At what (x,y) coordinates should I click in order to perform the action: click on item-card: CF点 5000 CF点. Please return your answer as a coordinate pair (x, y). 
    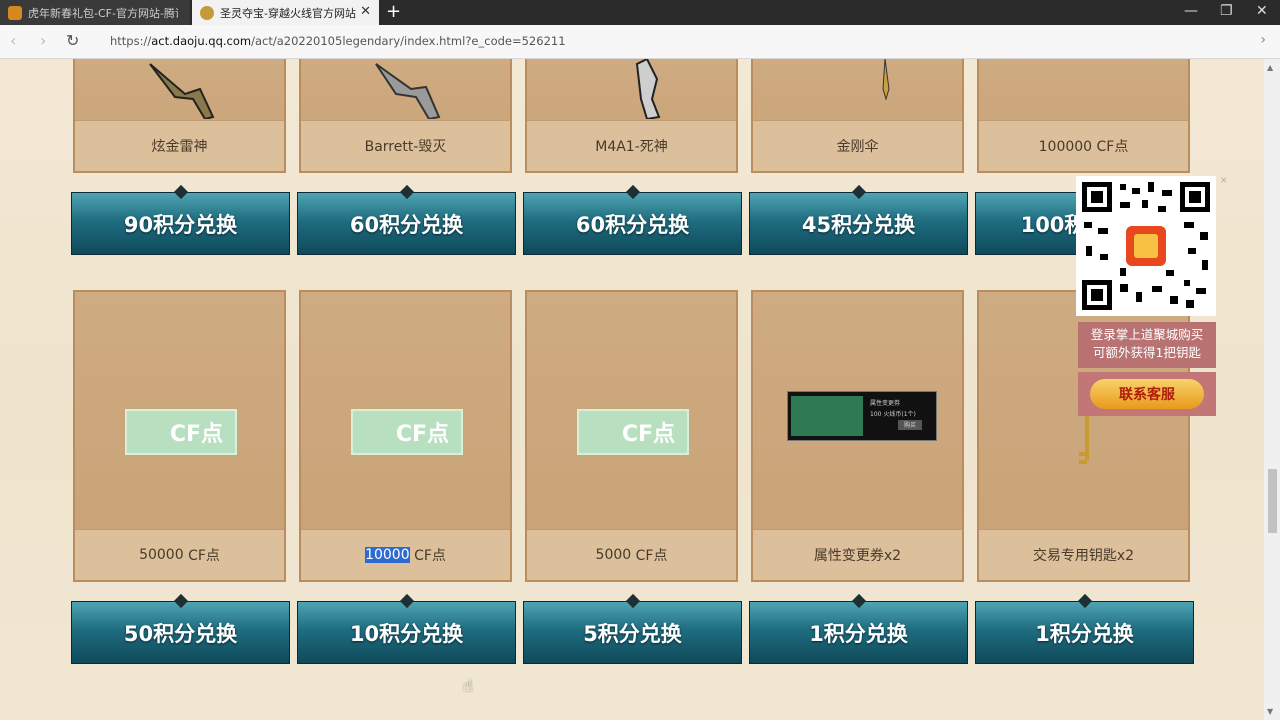
    Looking at the image, I should click on (631, 436).